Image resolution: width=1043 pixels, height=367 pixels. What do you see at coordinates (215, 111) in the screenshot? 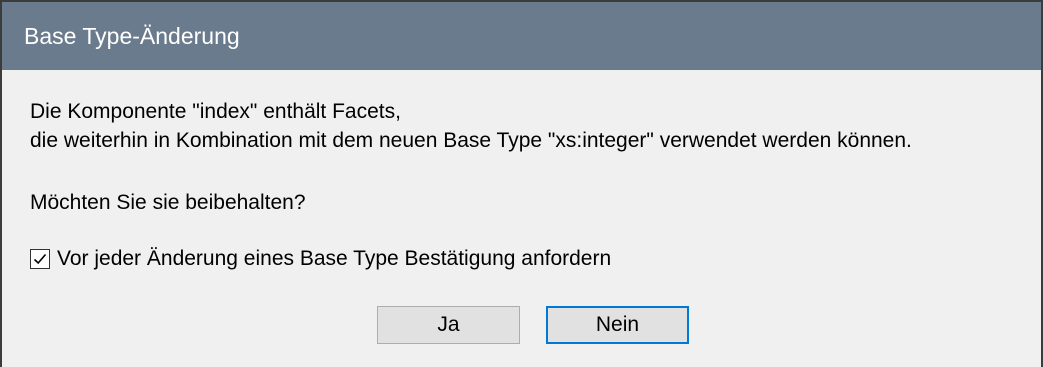
I see `message-line-1: Die Komponente "index" enthält Facets,` at bounding box center [215, 111].